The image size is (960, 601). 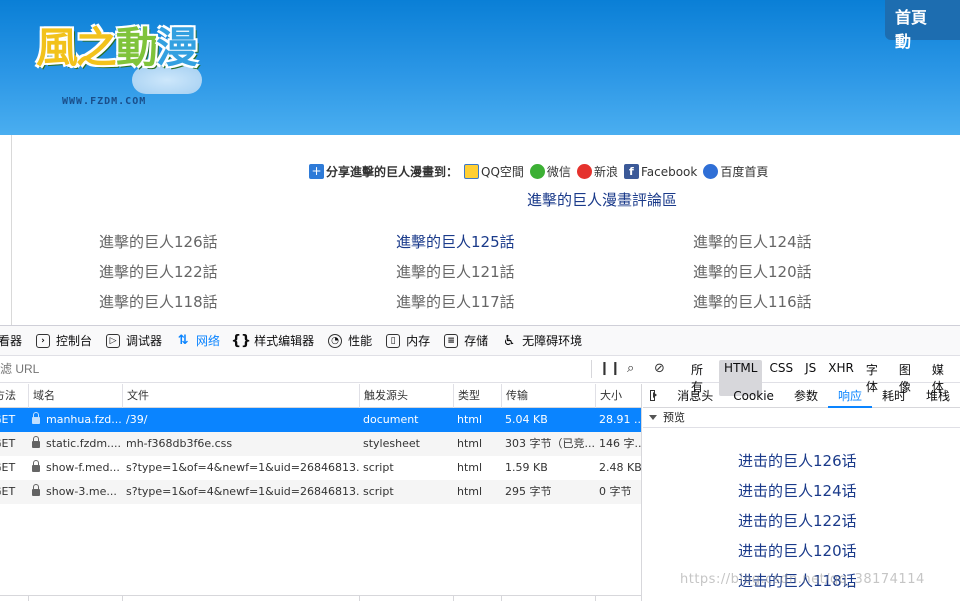 I want to click on share-baidu: 百度首頁, so click(x=744, y=171).